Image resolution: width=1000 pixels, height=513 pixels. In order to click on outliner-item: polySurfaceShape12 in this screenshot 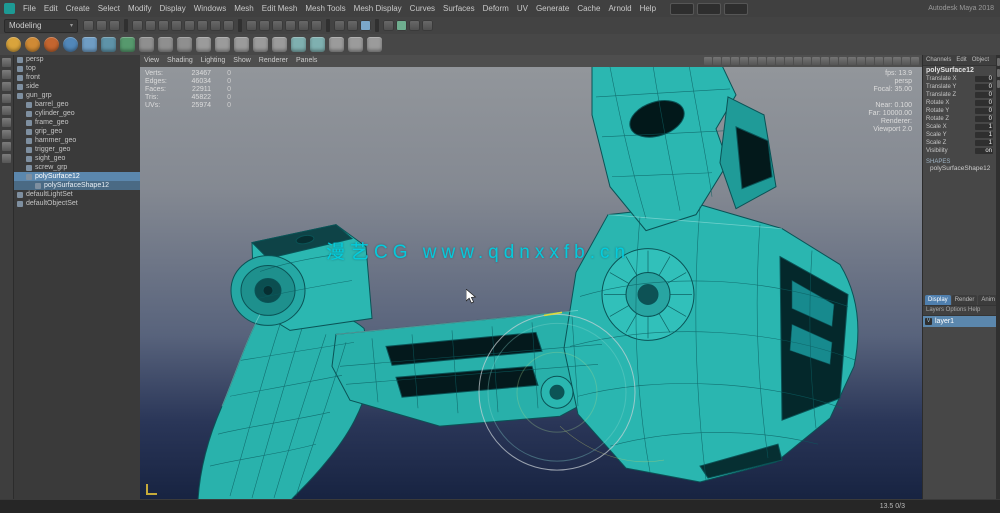, I will do `click(77, 185)`.